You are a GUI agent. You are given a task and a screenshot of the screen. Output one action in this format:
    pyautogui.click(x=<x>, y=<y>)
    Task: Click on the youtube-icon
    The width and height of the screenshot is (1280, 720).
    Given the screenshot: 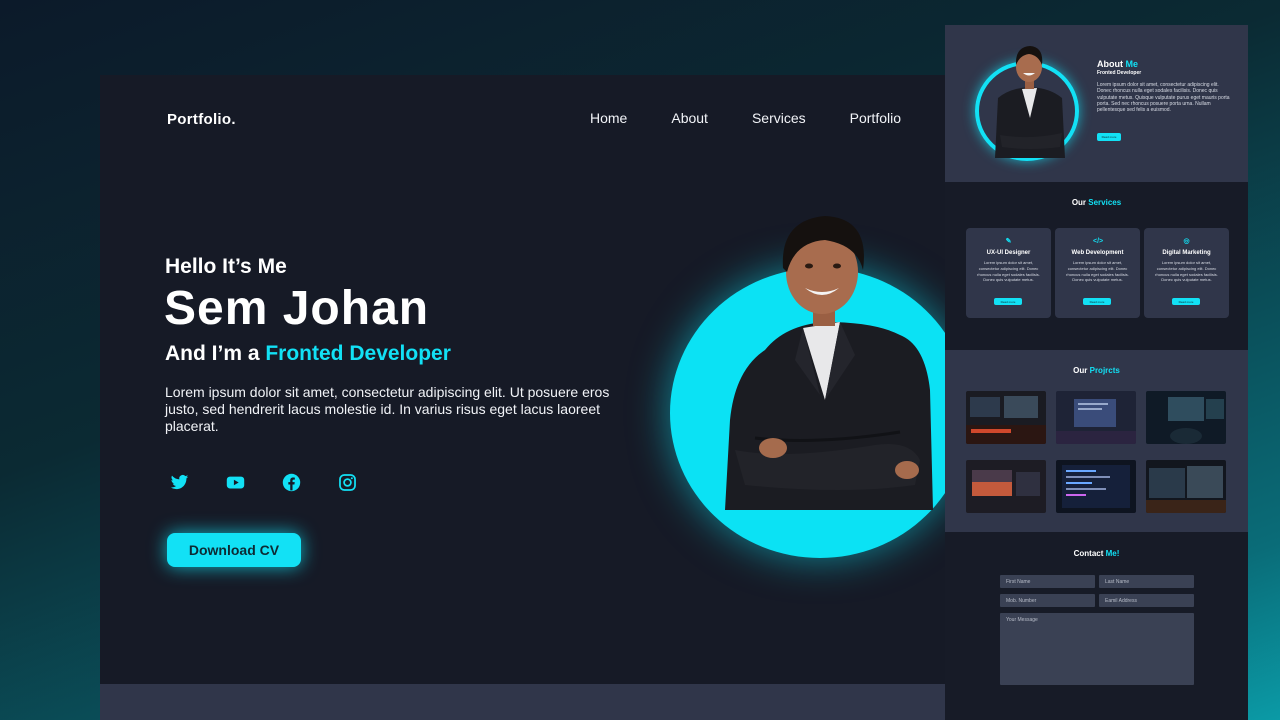 What is the action you would take?
    pyautogui.click(x=235, y=482)
    